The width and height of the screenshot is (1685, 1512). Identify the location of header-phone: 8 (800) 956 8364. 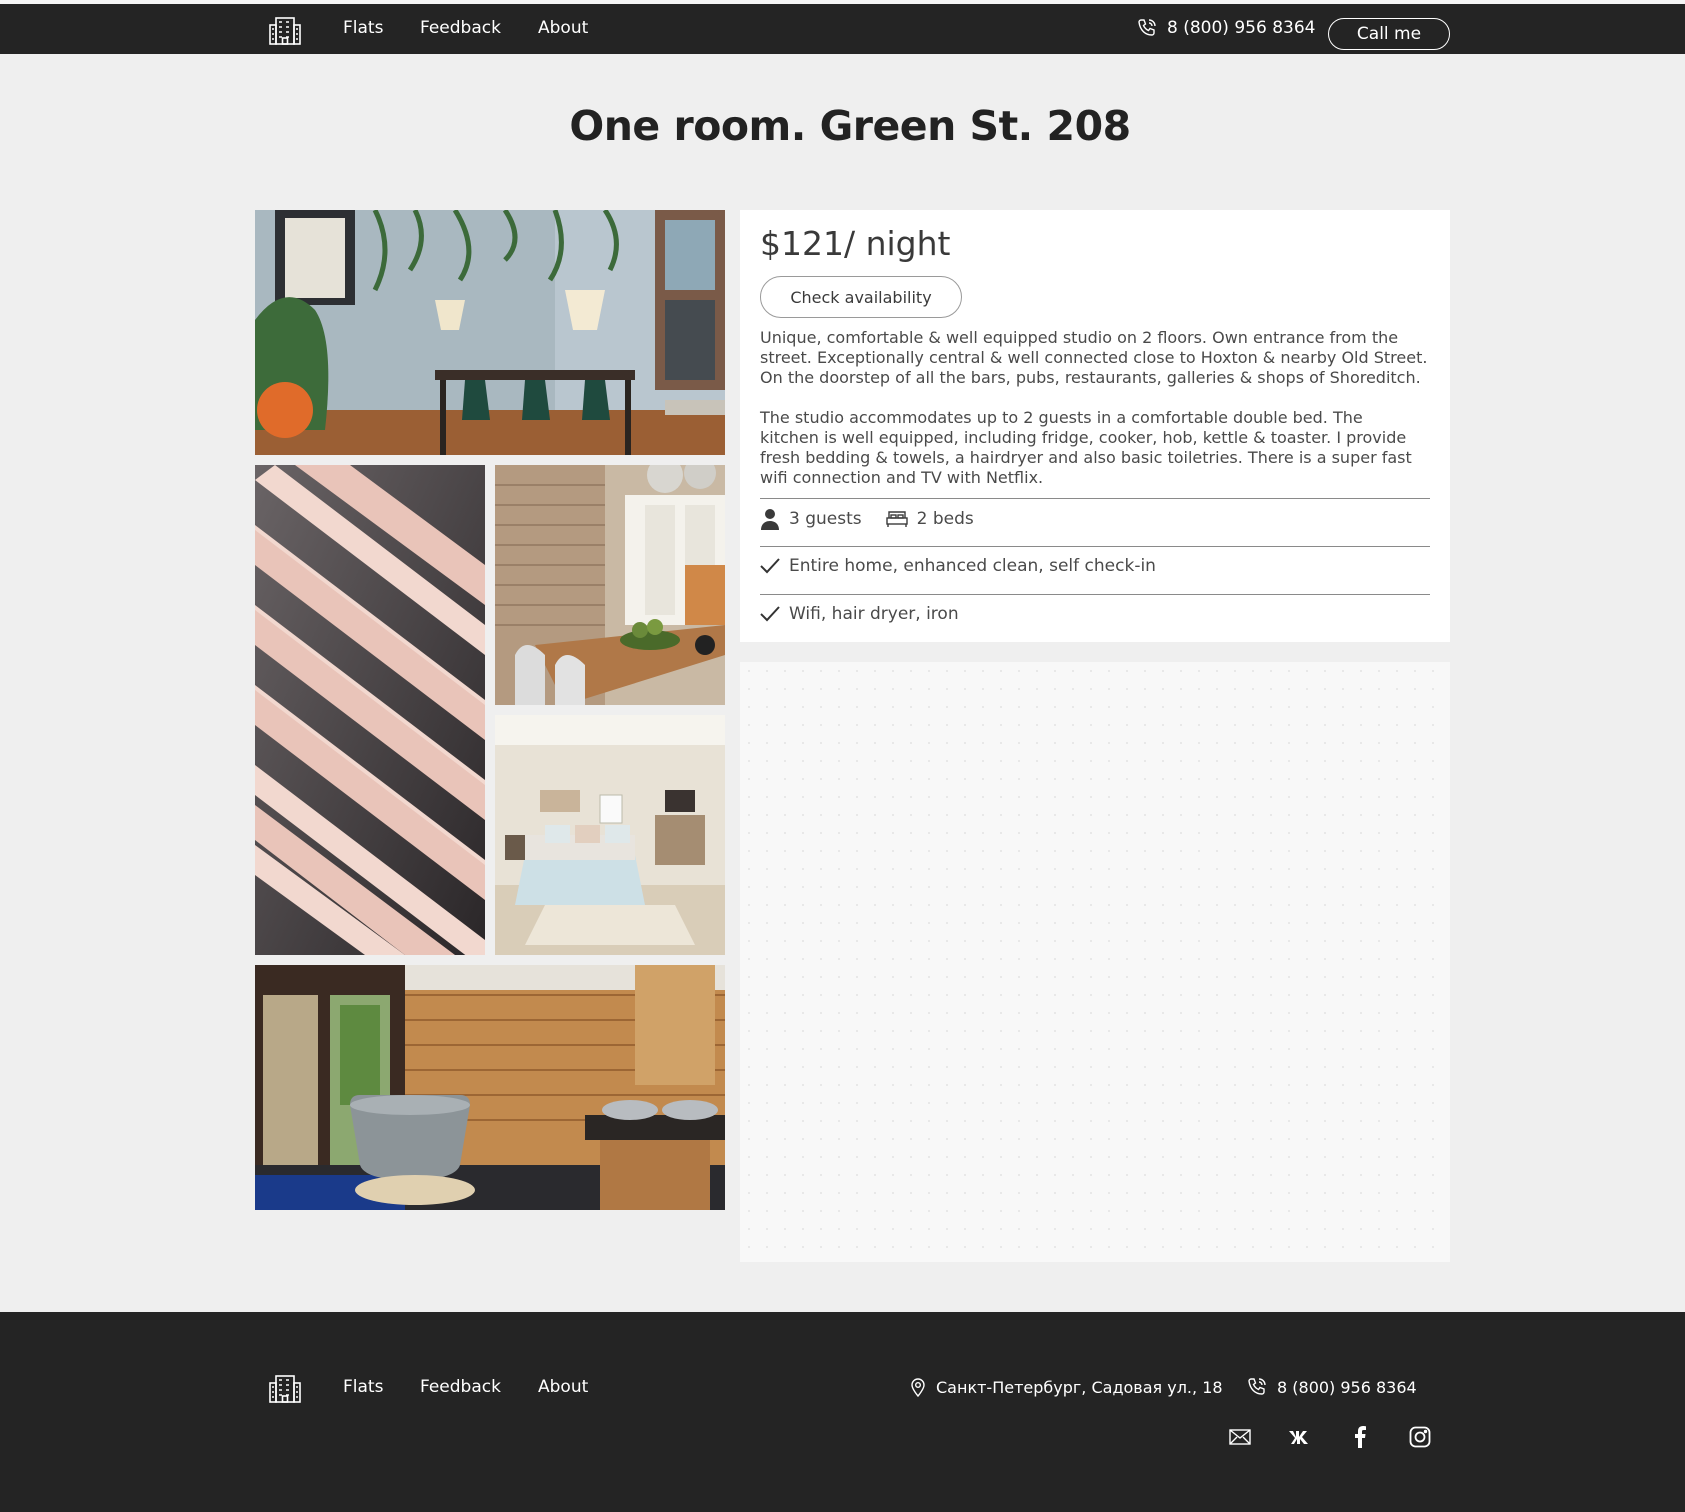
(1226, 28).